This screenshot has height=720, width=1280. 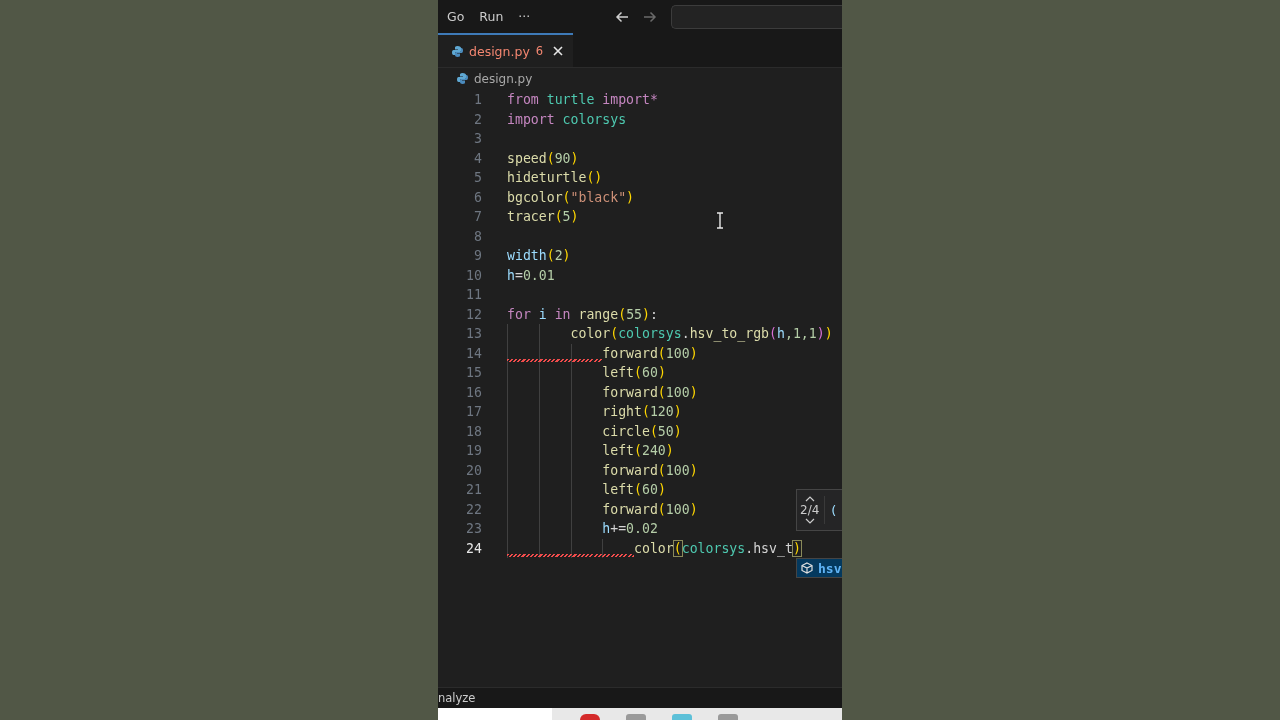 What do you see at coordinates (563, 314) in the screenshot?
I see `keyword: in` at bounding box center [563, 314].